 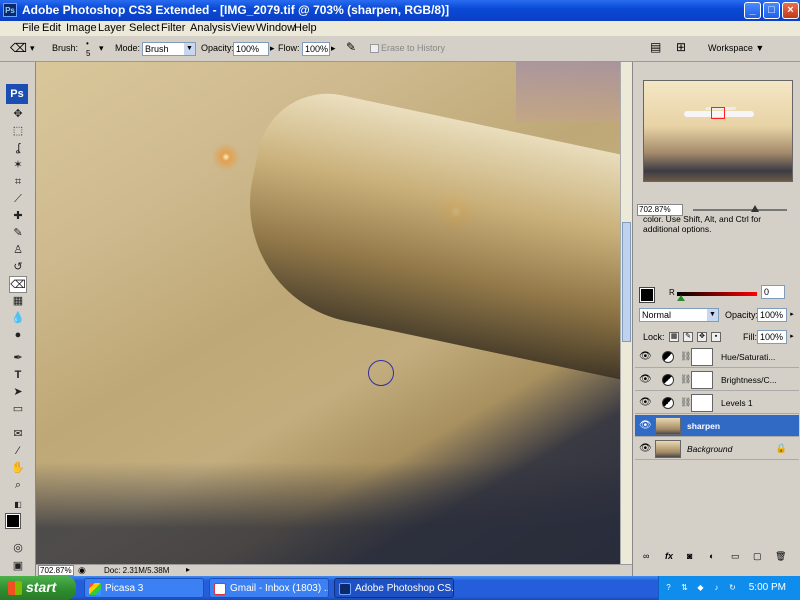 What do you see at coordinates (702, 337) in the screenshot?
I see `lock-position-icon: ✥` at bounding box center [702, 337].